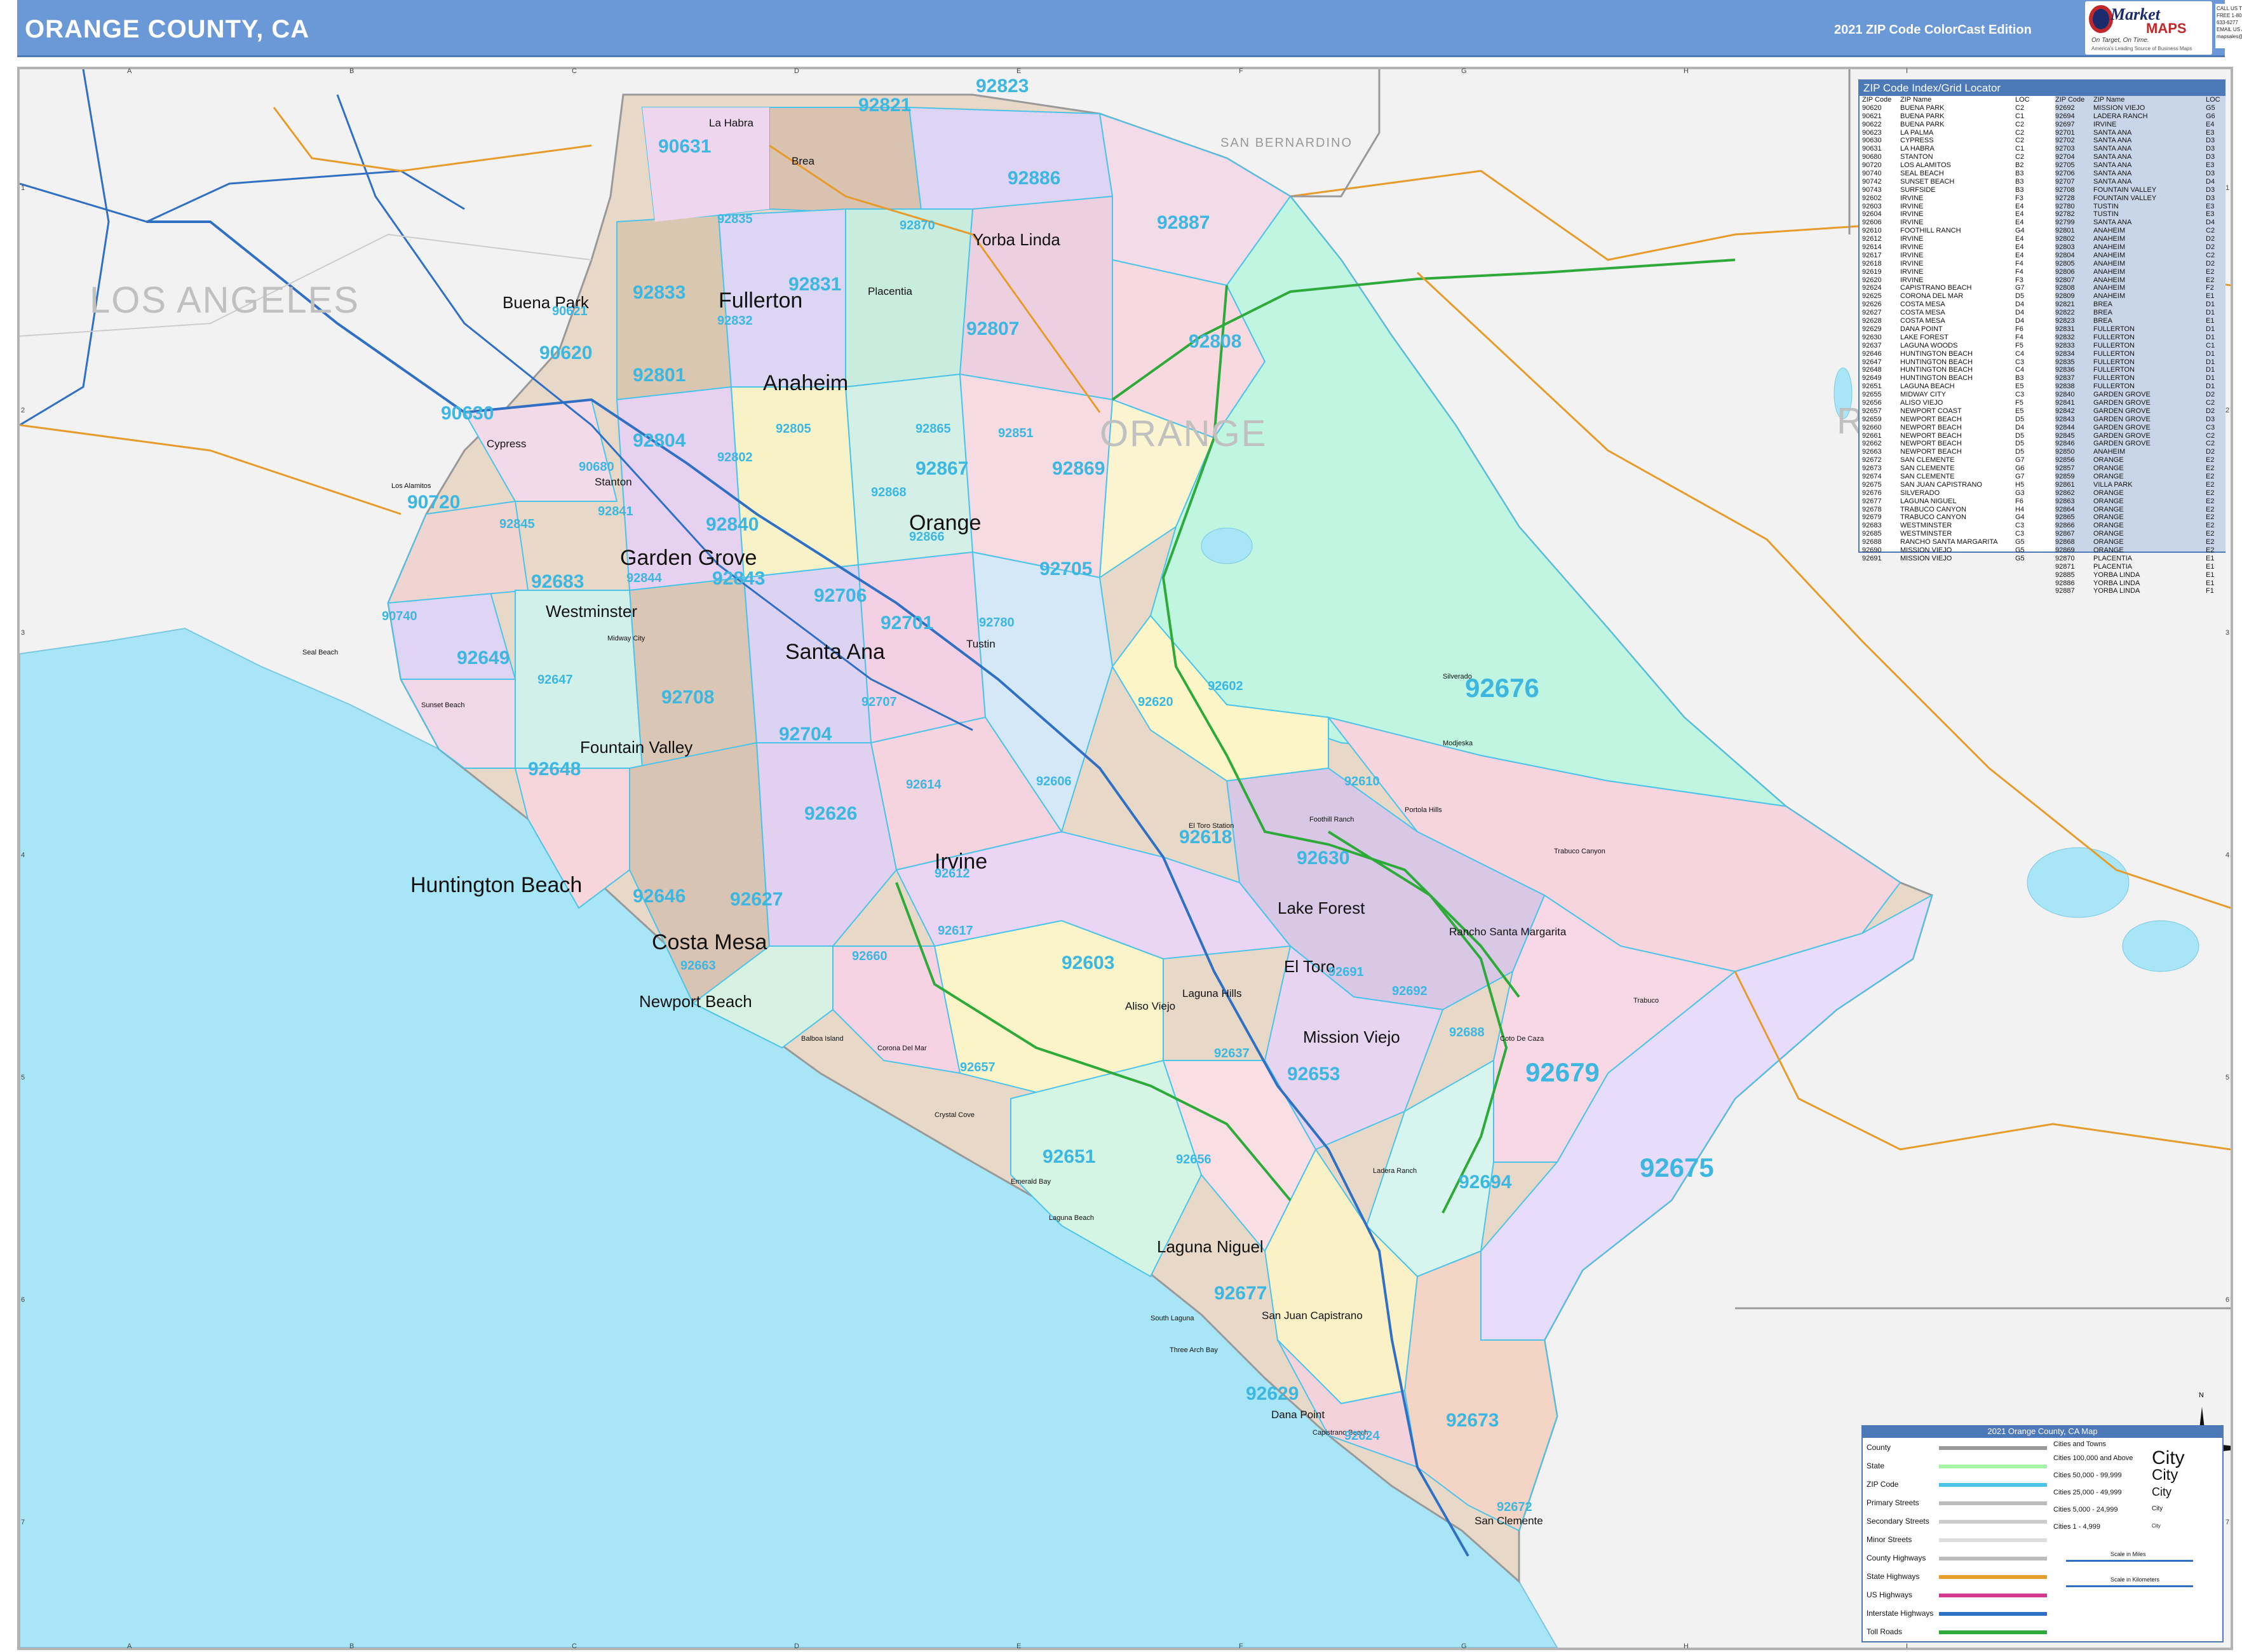 Image resolution: width=2242 pixels, height=1652 pixels. I want to click on zip-index-header: ZIP Name, so click(2109, 100).